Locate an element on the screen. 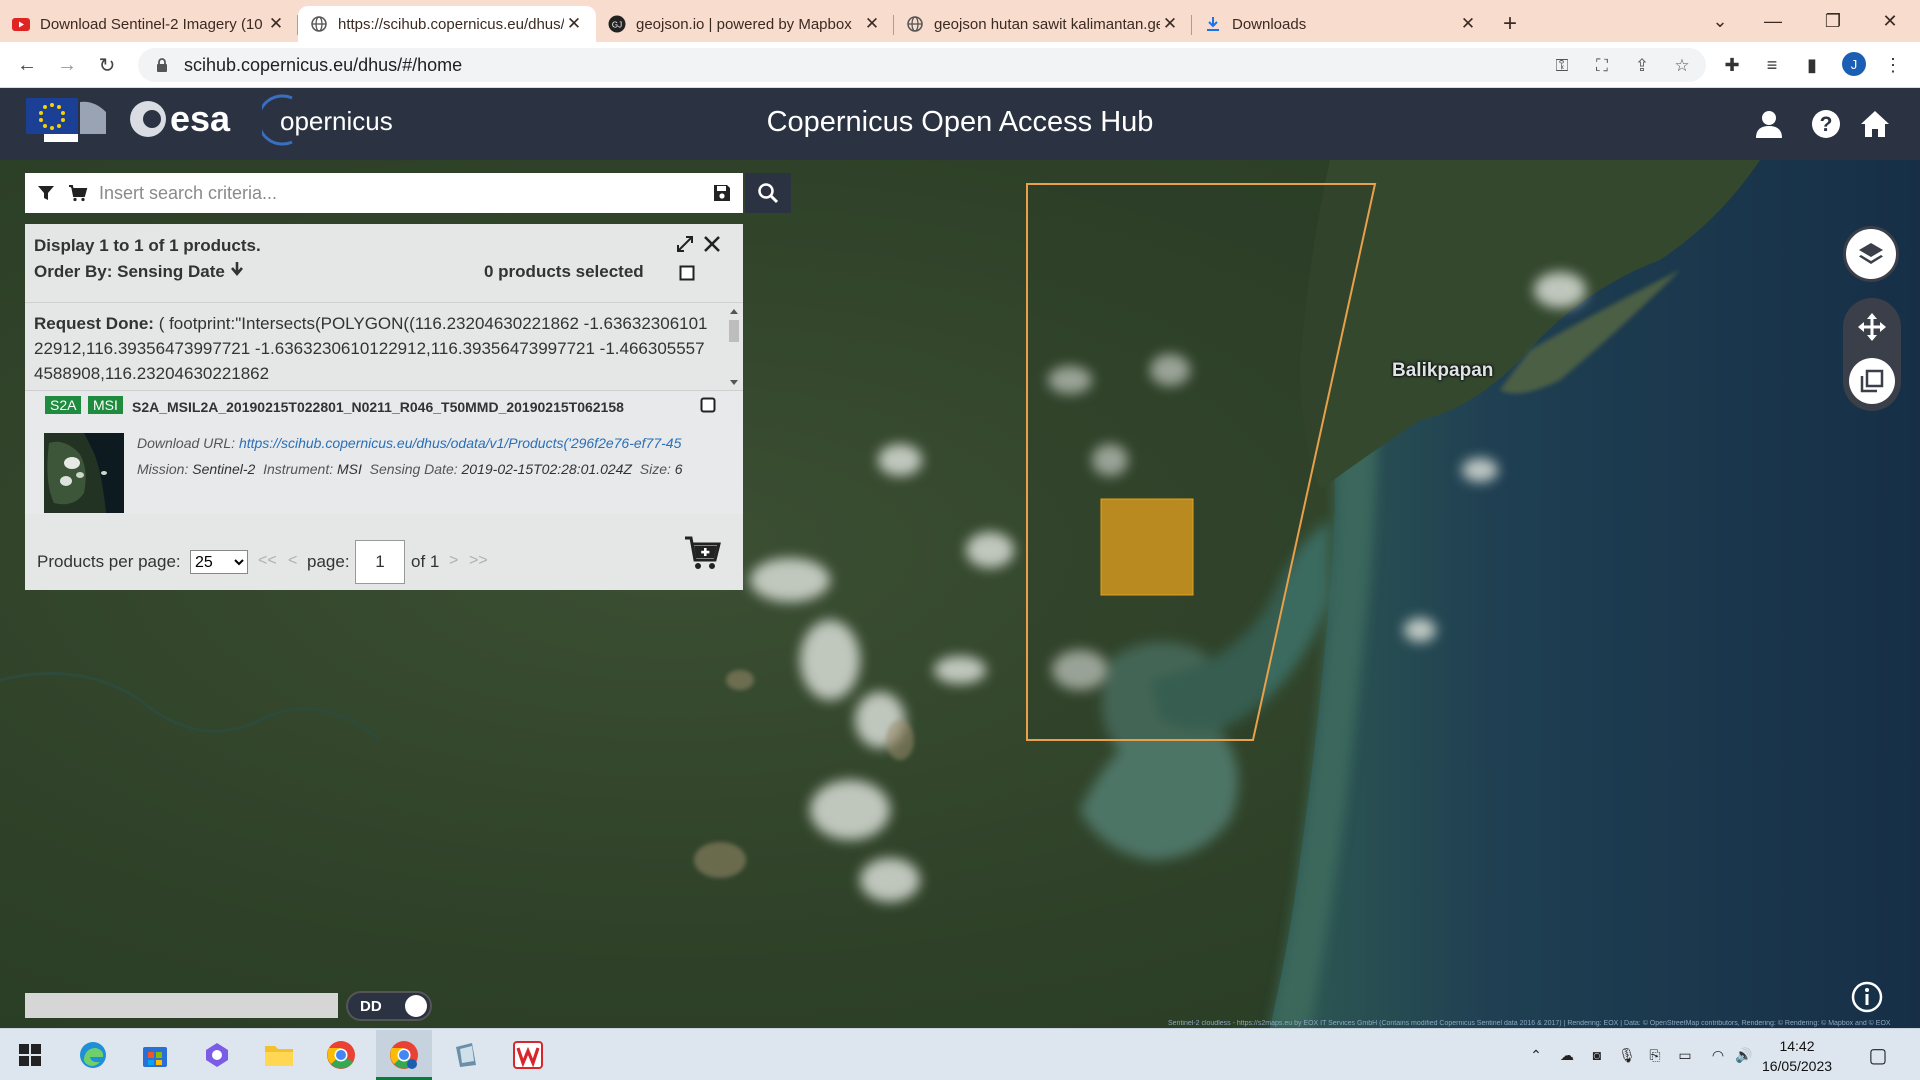 The width and height of the screenshot is (1920, 1080). extensions-icon: ✚ is located at coordinates (1732, 65).